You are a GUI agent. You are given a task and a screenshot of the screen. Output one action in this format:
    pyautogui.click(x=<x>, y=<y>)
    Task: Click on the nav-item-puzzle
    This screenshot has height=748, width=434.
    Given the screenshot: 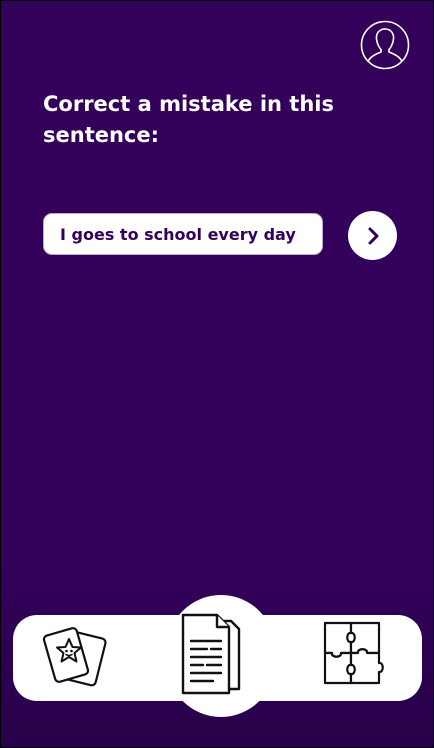 What is the action you would take?
    pyautogui.click(x=354, y=653)
    